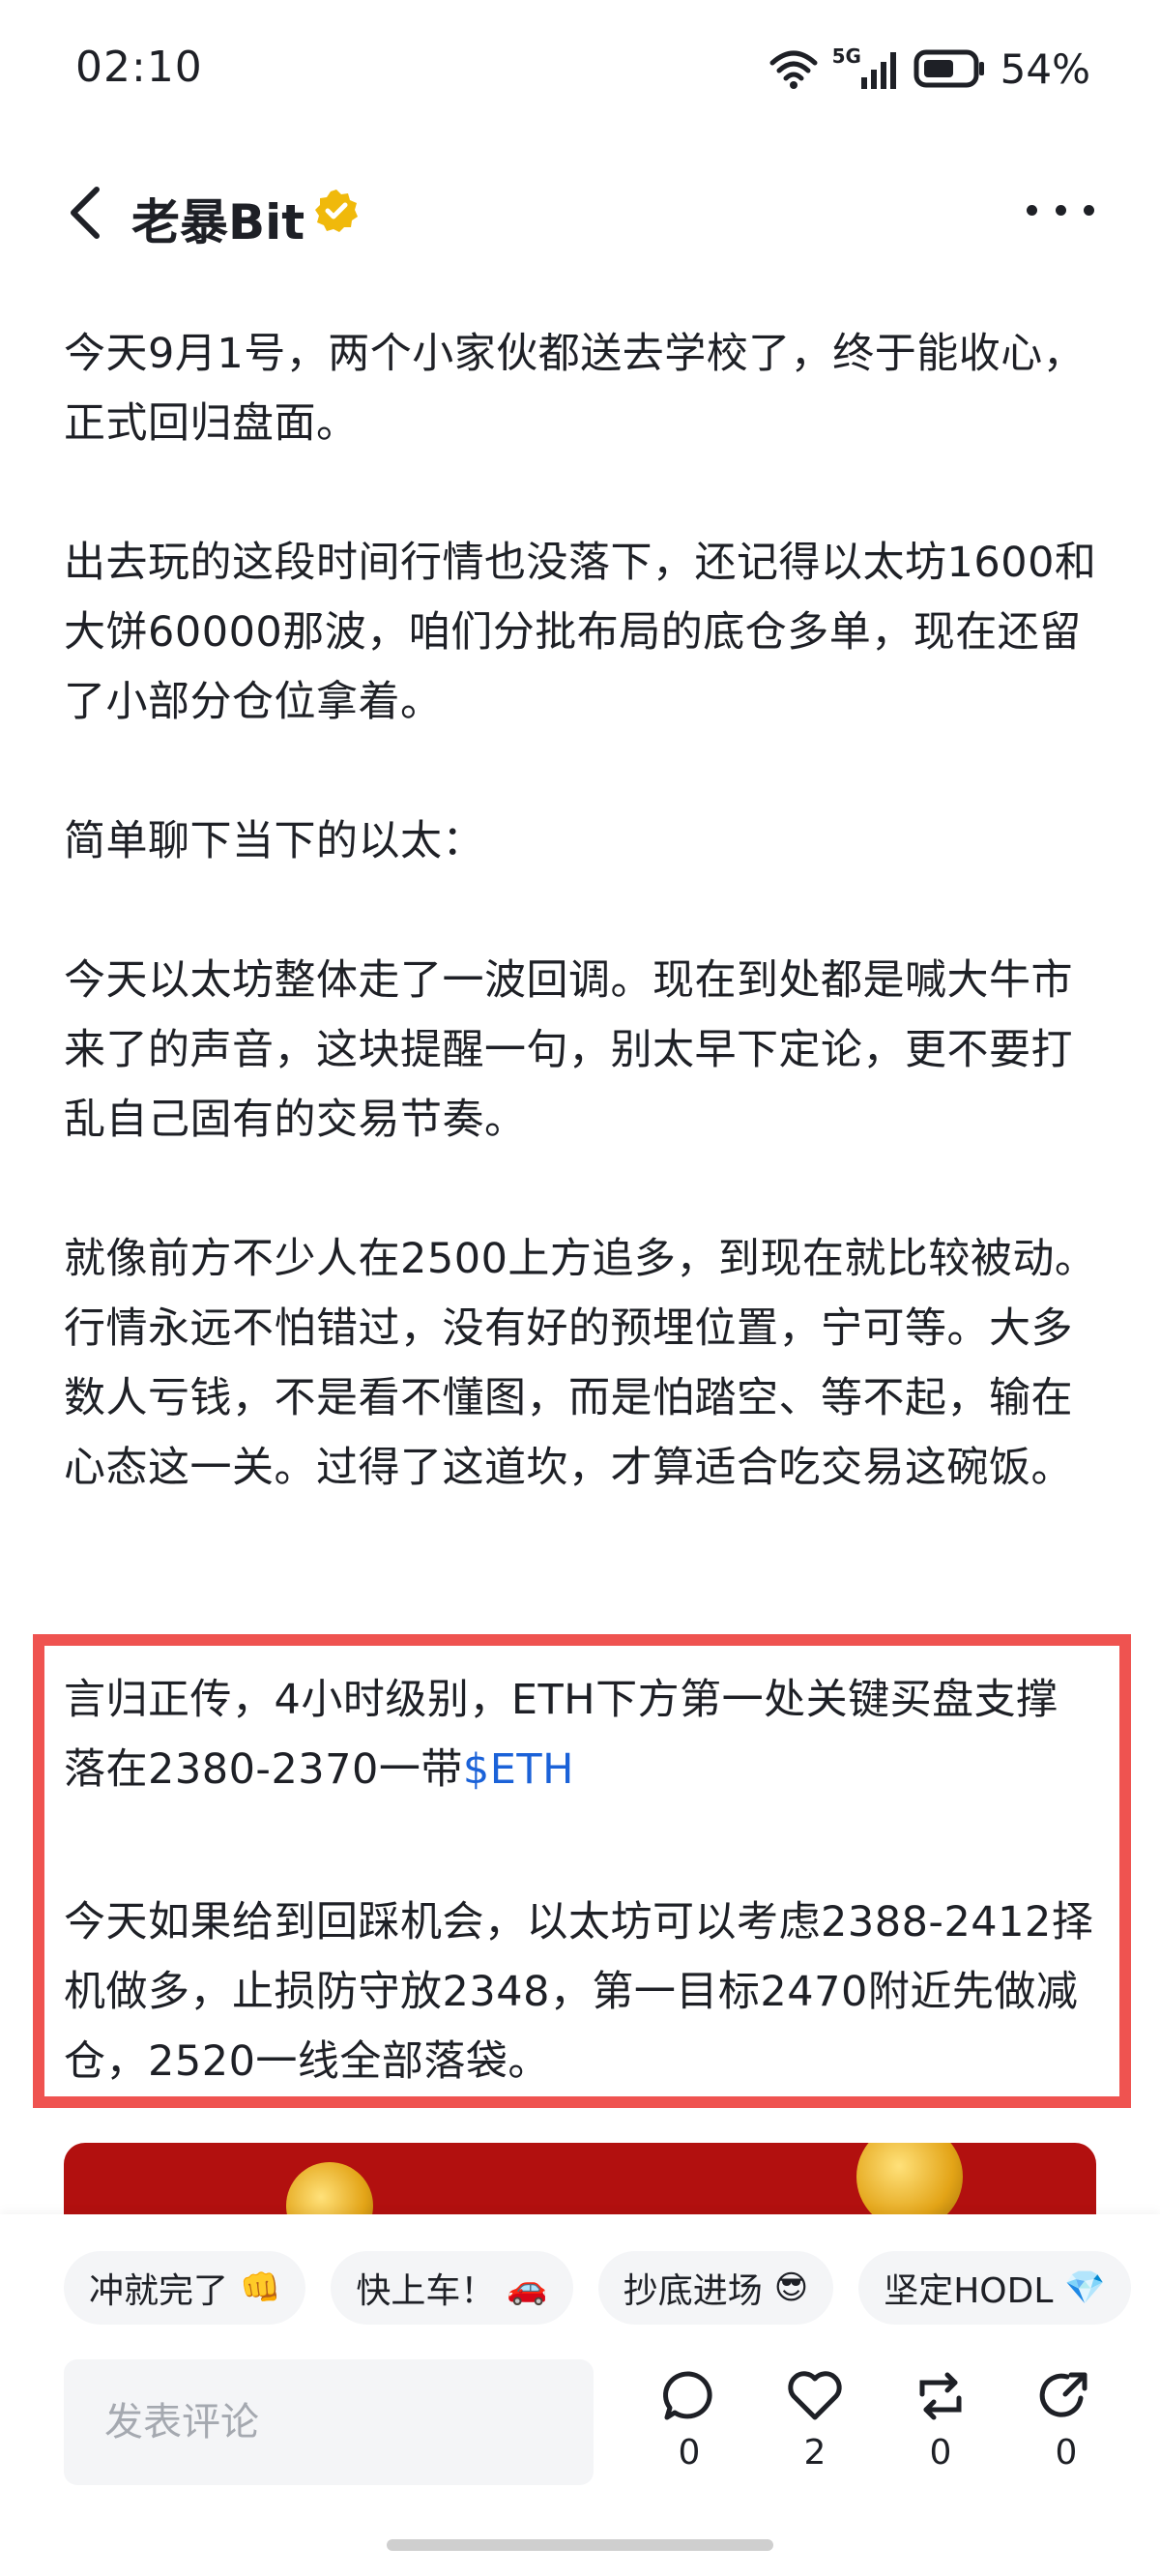  I want to click on comment-count: 0, so click(690, 2453).